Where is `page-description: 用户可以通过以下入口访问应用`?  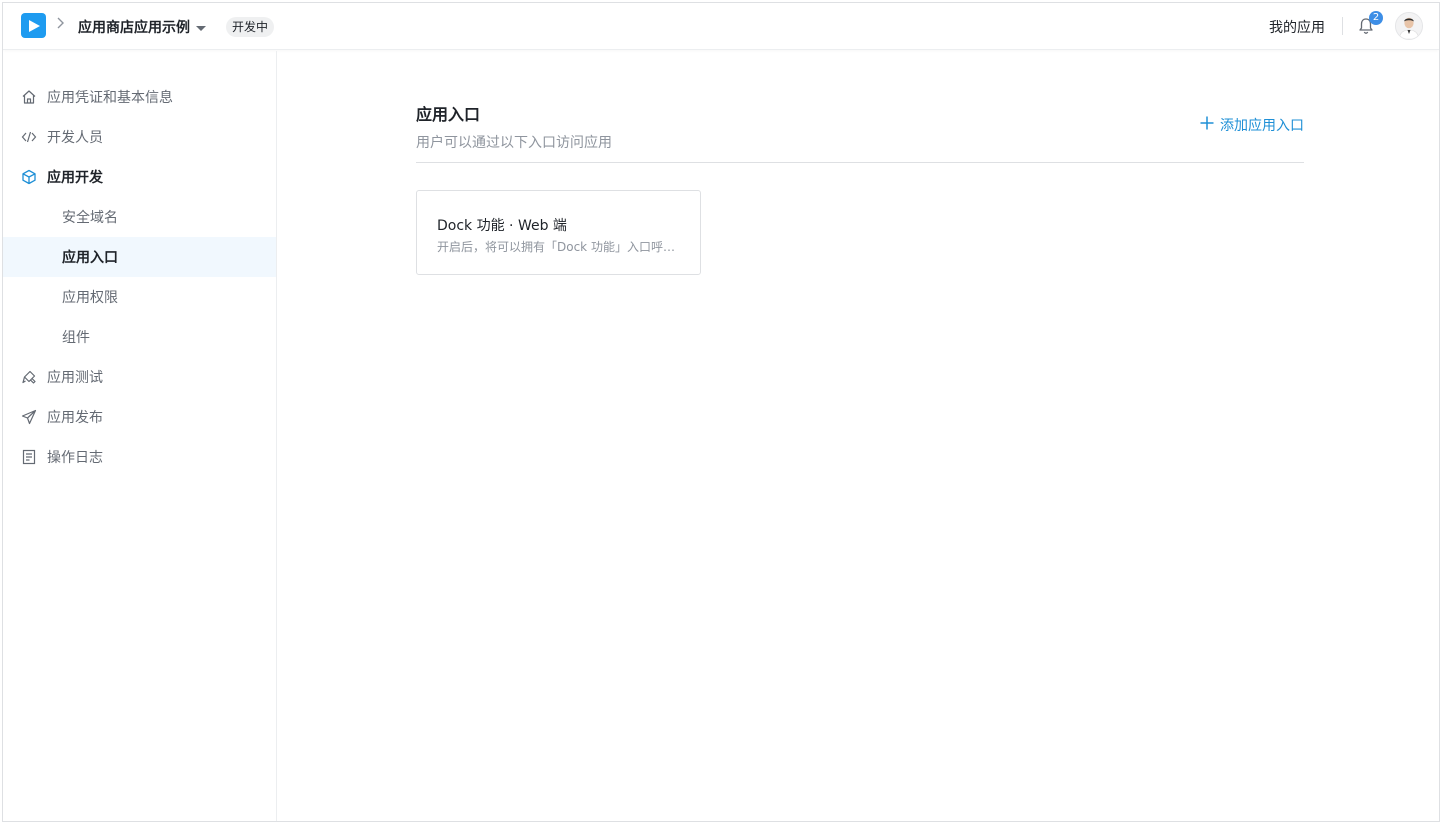 page-description: 用户可以通过以下入口访问应用 is located at coordinates (514, 143).